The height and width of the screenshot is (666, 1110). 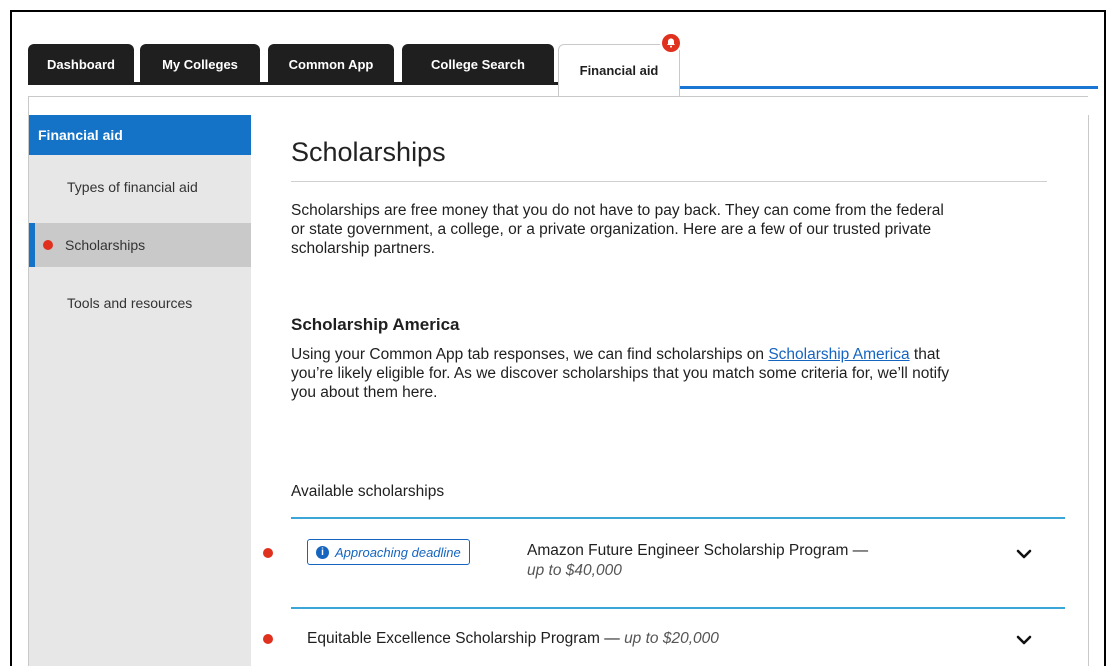 I want to click on tab-college-search: College Search, so click(x=478, y=64).